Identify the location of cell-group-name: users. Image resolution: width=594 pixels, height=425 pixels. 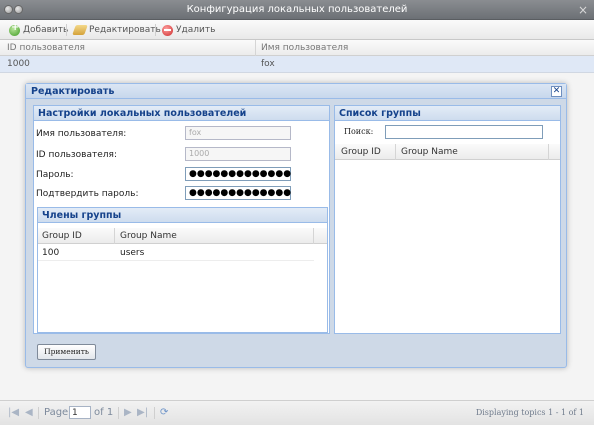
(132, 253).